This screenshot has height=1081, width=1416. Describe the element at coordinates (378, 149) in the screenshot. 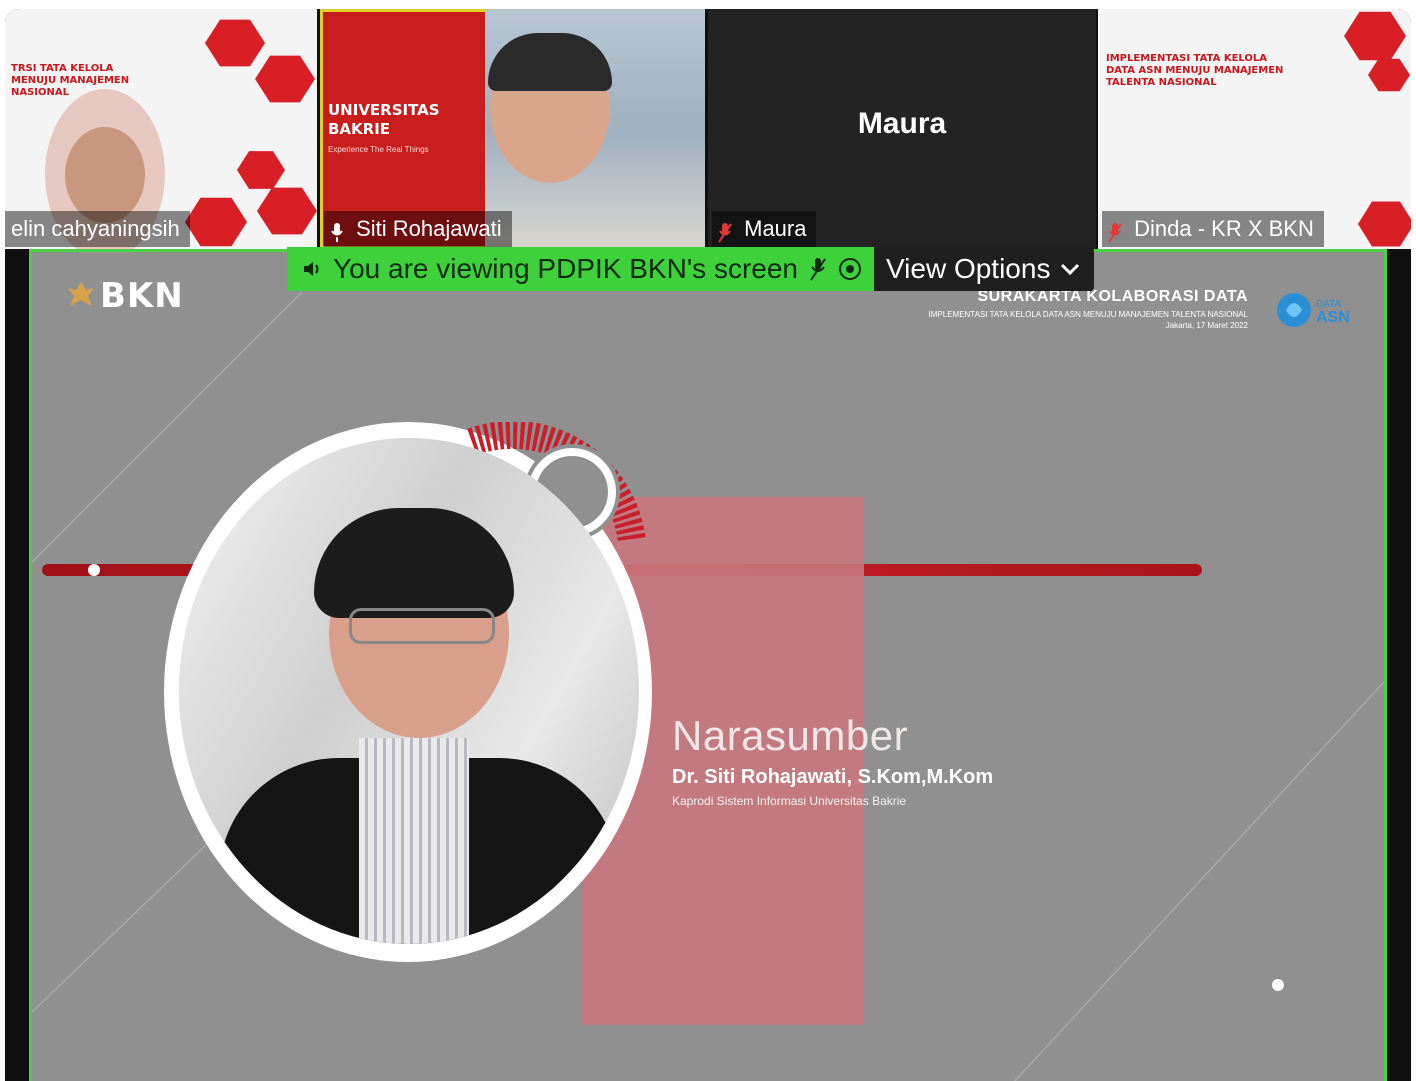

I see `slide-subtitle: Experience The Real Things` at that location.